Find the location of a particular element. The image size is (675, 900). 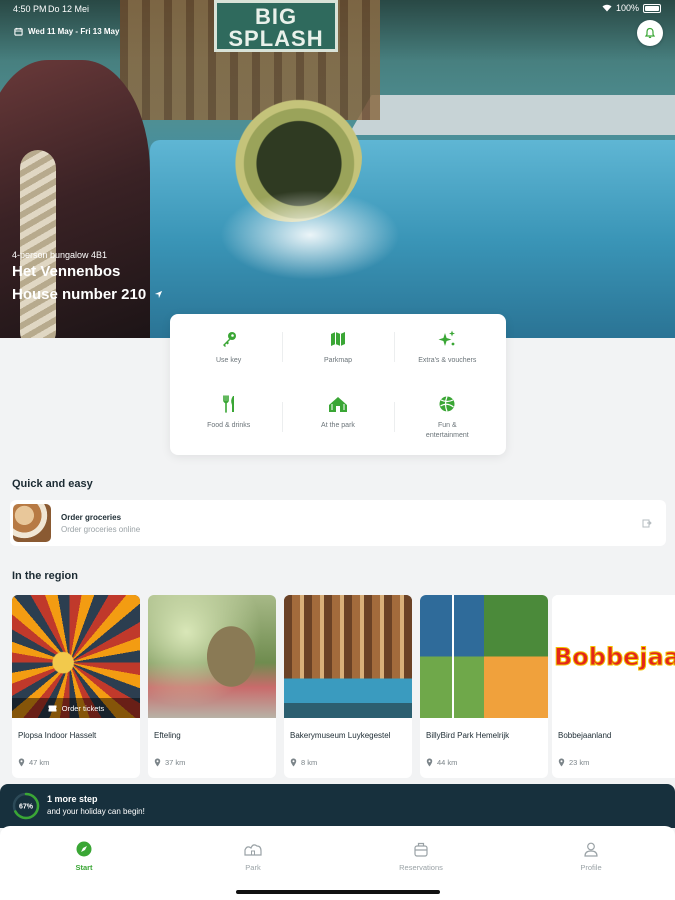

cutlery-icon is located at coordinates (228, 403).